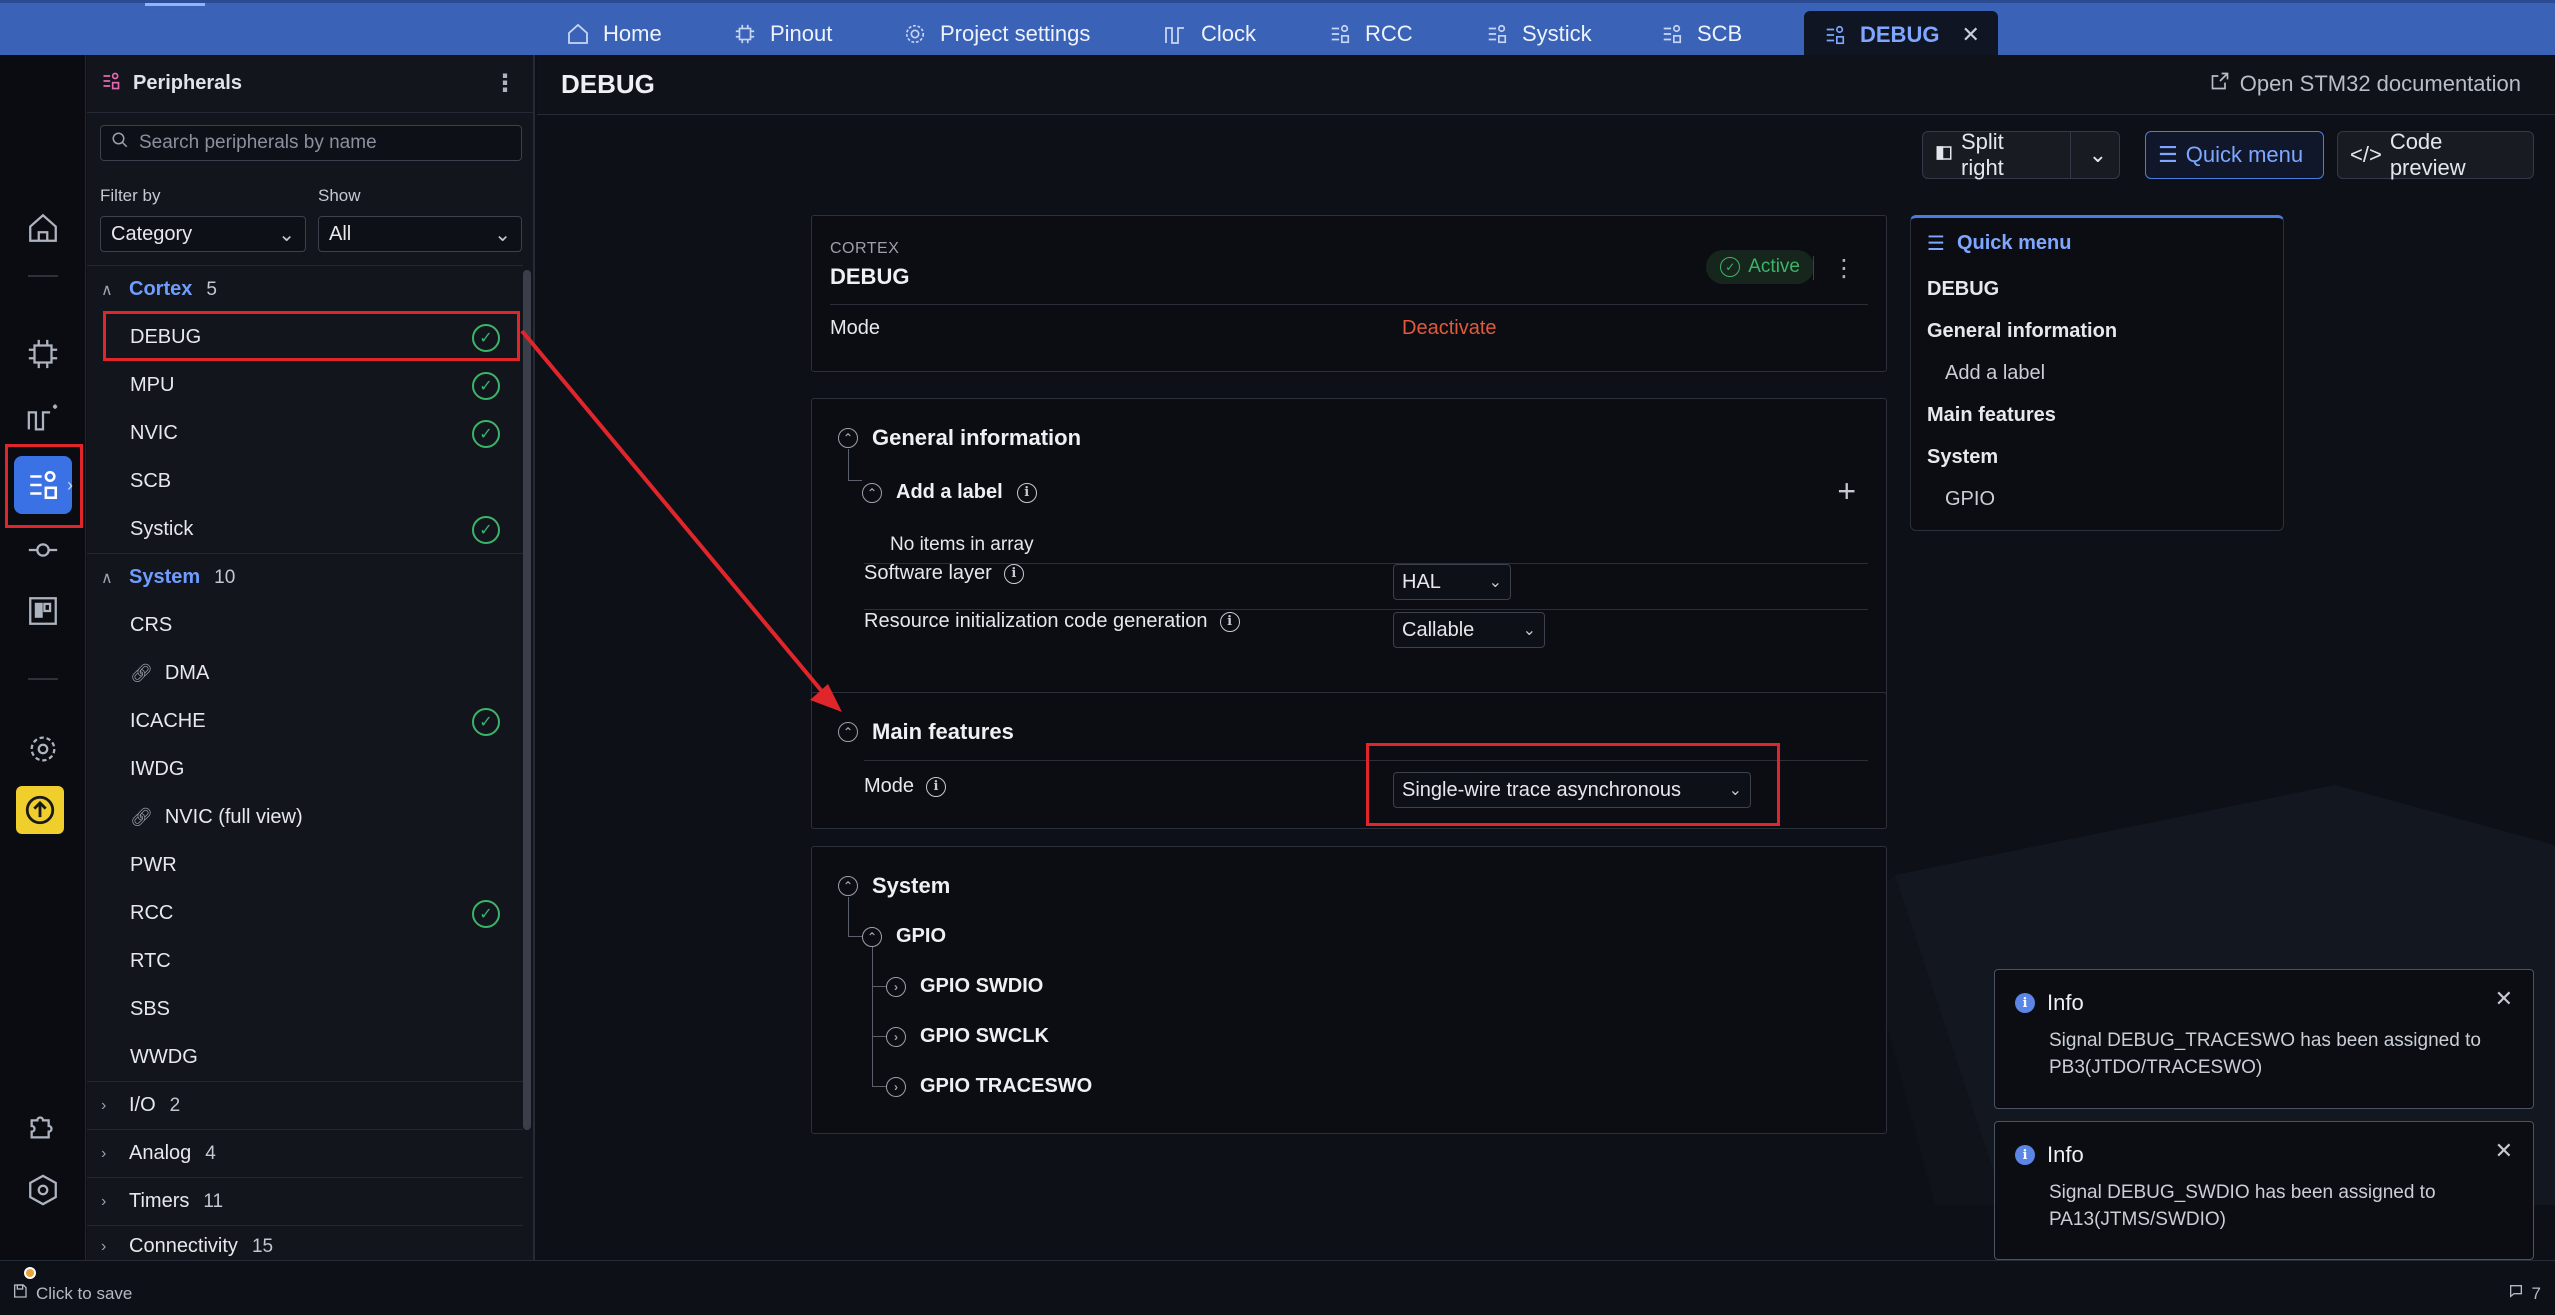  What do you see at coordinates (2516, 1293) in the screenshot?
I see `chat-icon` at bounding box center [2516, 1293].